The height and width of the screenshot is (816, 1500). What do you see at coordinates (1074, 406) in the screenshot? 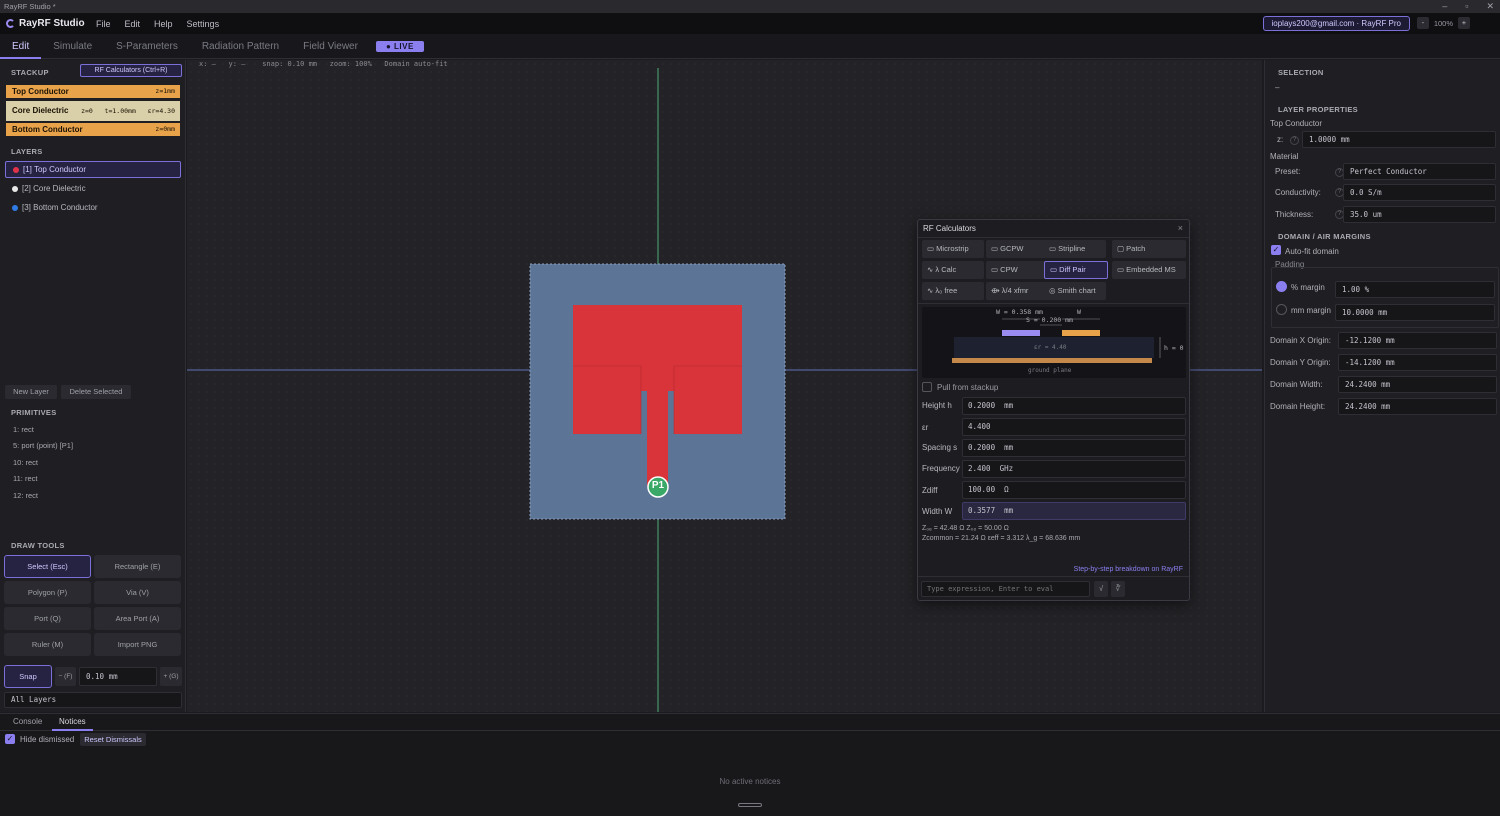
I see `height-field: 0.2000 mm` at bounding box center [1074, 406].